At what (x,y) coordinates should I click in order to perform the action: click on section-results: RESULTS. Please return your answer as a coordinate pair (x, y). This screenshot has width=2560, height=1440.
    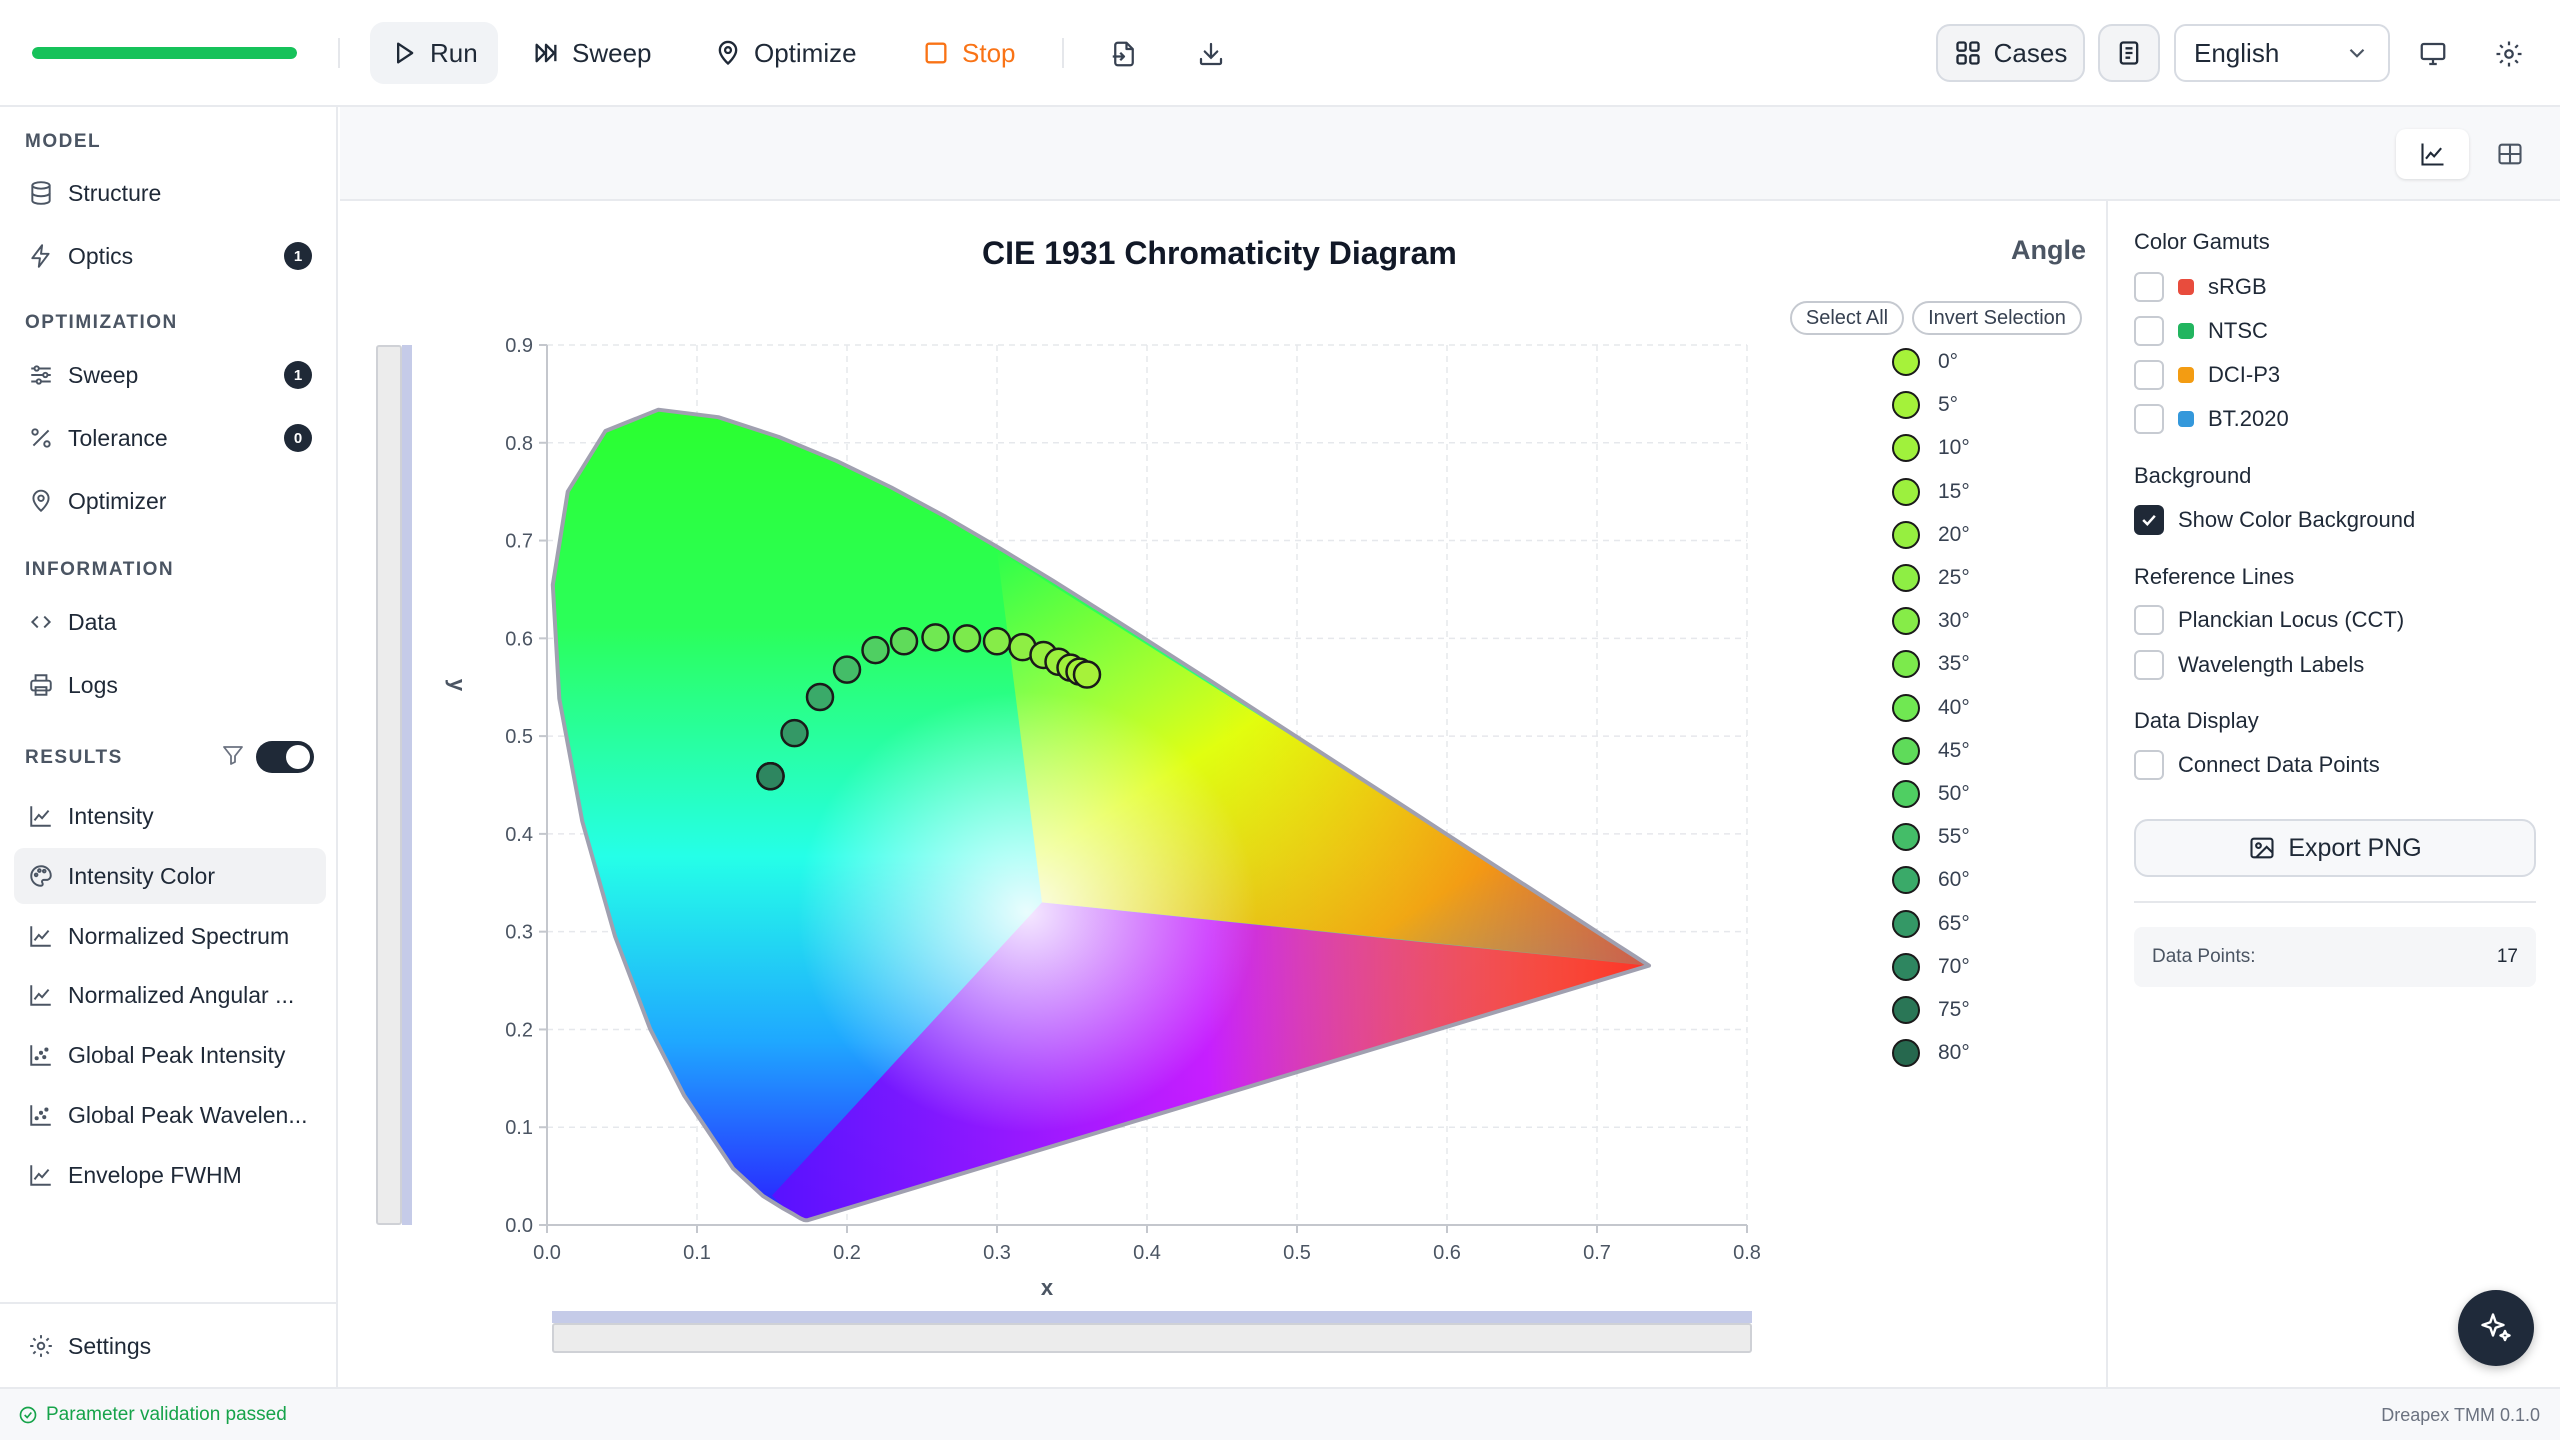
    Looking at the image, I should click on (74, 757).